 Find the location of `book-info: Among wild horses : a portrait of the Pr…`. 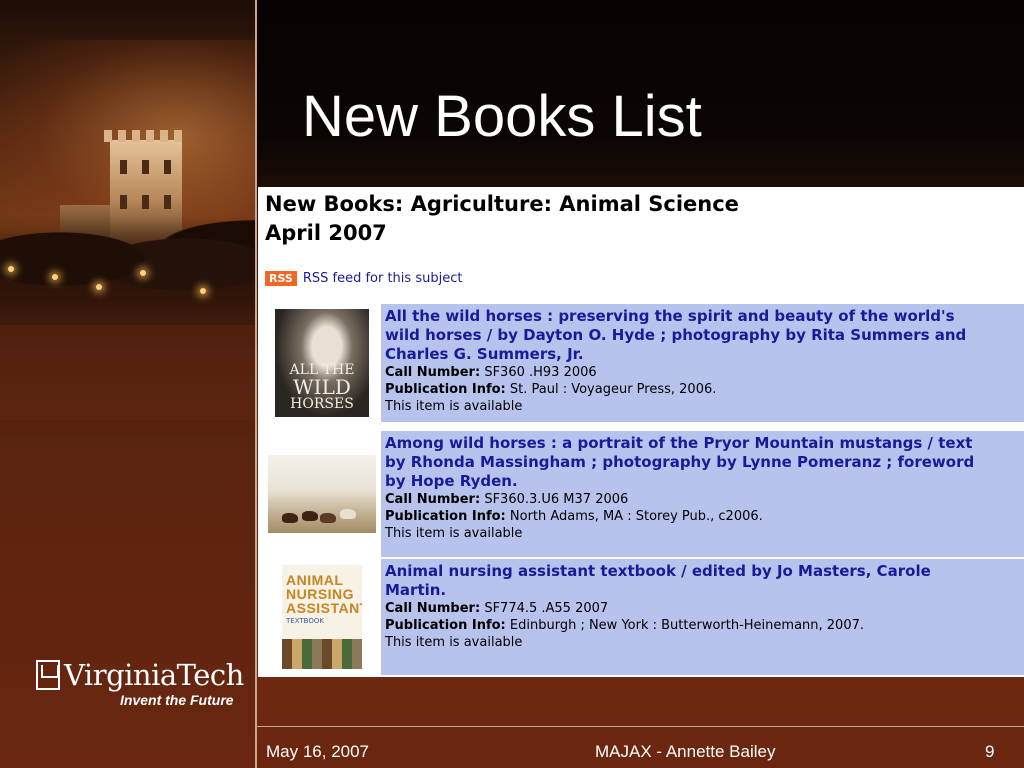

book-info: Among wild horses : a portrait of the Pr… is located at coordinates (702, 494).